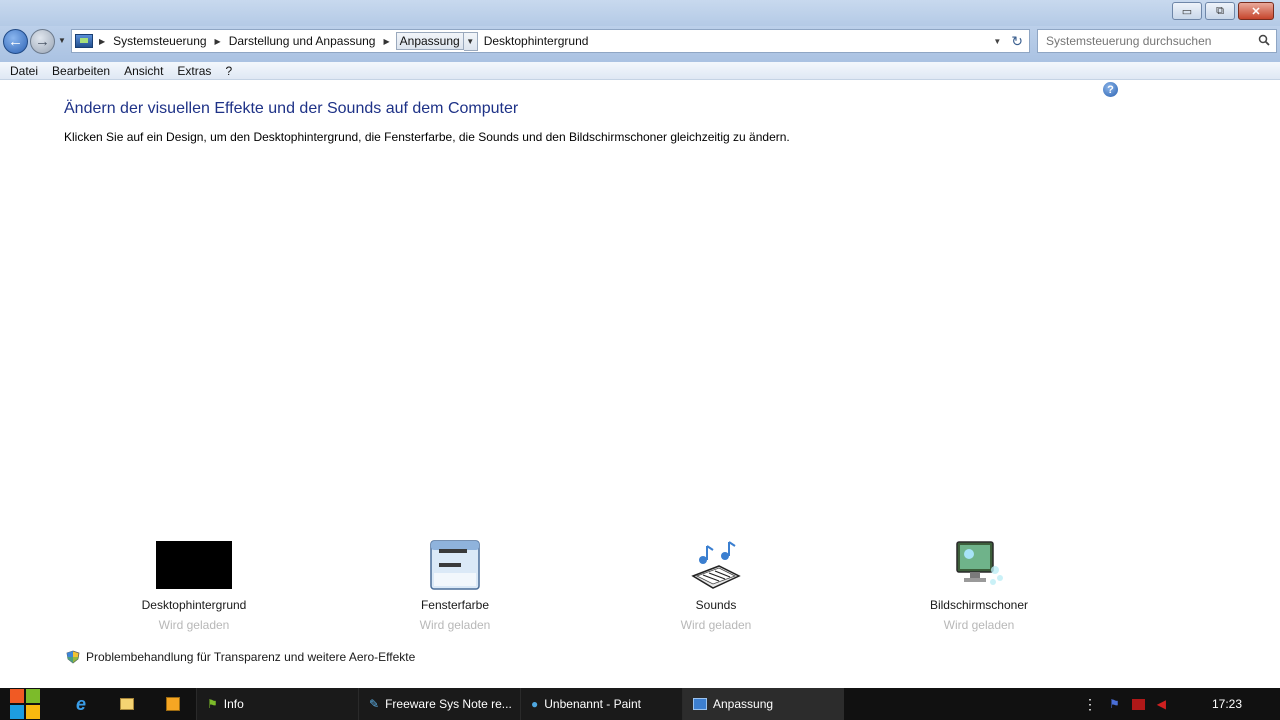  What do you see at coordinates (194, 71) in the screenshot?
I see `menu-extras: Extras` at bounding box center [194, 71].